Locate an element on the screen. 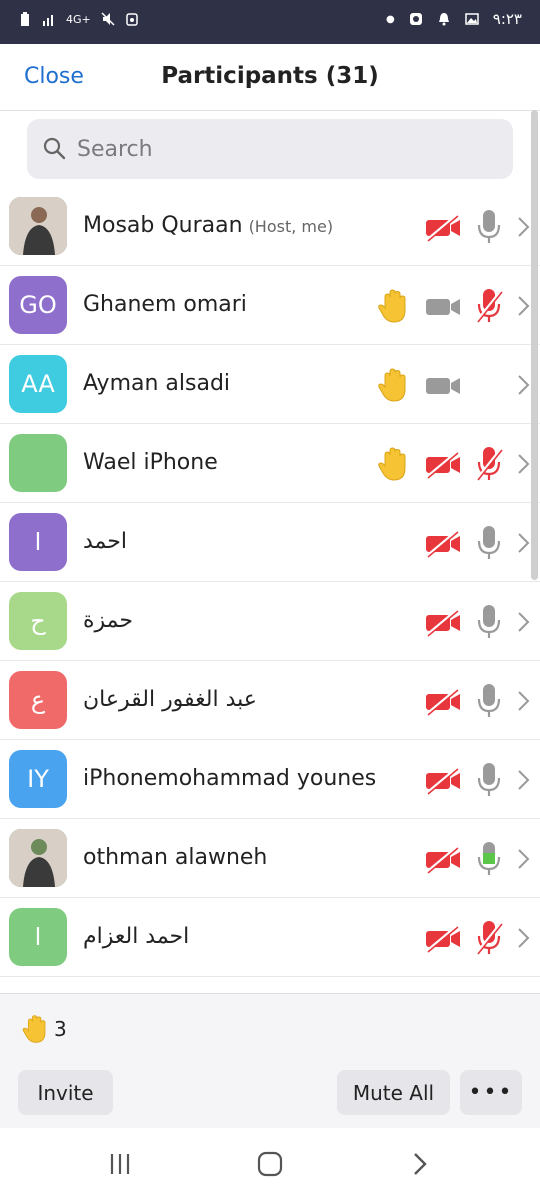 This screenshot has height=1200, width=540. network-type-label: 4G+ is located at coordinates (78, 19).